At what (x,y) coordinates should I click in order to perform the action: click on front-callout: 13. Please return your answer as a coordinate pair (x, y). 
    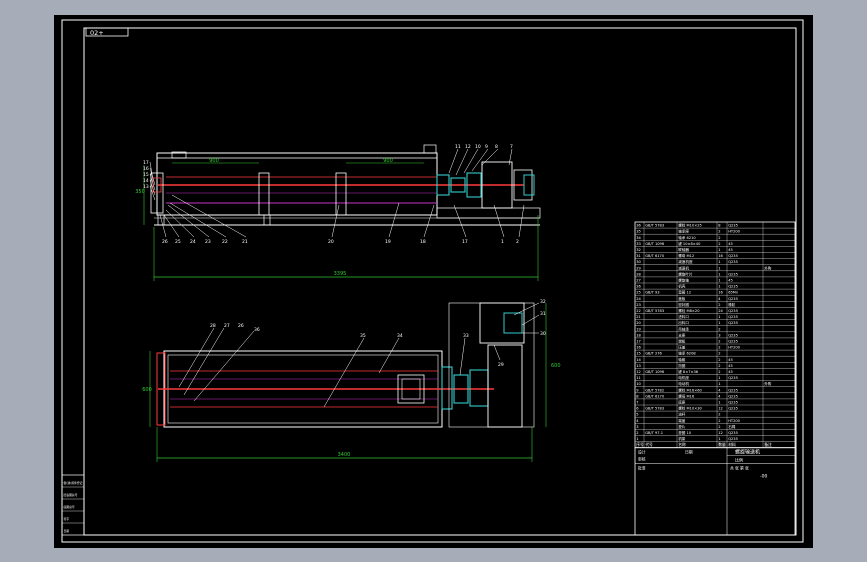
    Looking at the image, I should click on (146, 187).